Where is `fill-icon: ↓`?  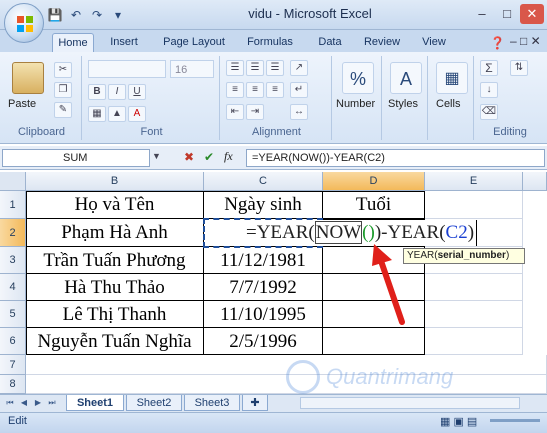
fill-icon: ↓ is located at coordinates (489, 90).